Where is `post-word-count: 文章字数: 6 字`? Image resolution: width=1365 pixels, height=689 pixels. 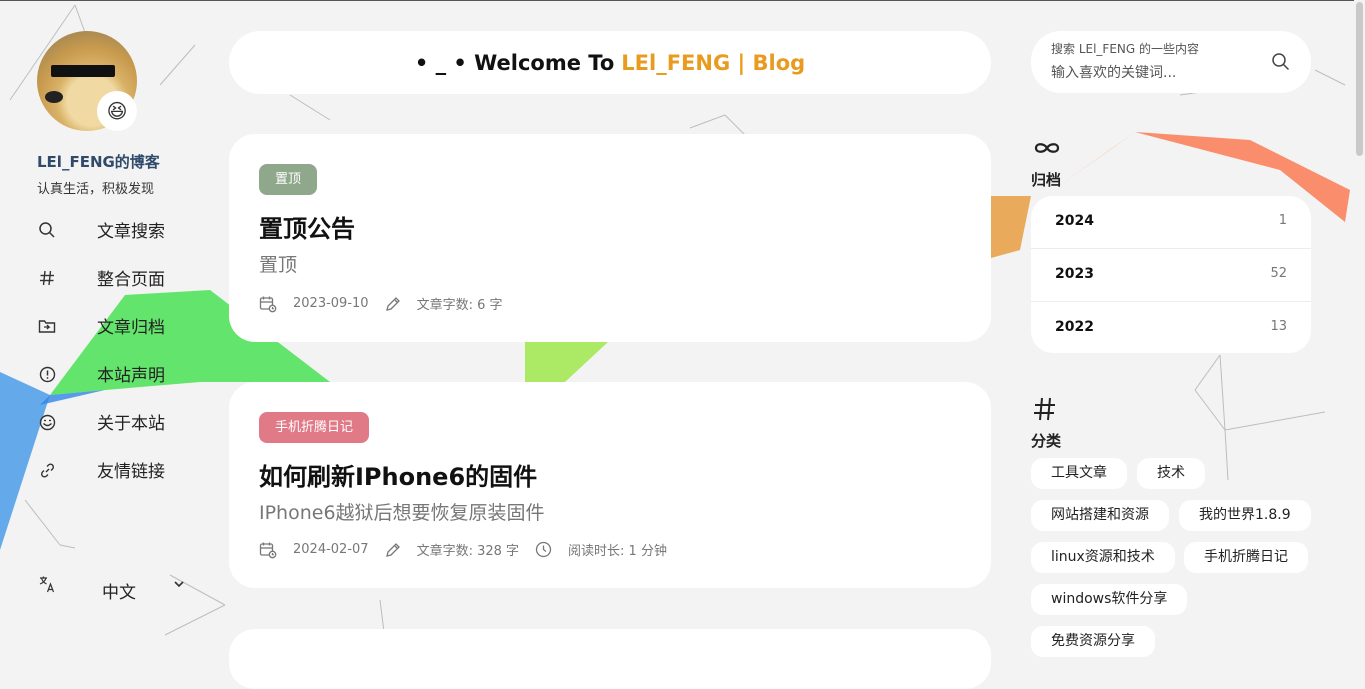
post-word-count: 文章字数: 6 字 is located at coordinates (459, 305).